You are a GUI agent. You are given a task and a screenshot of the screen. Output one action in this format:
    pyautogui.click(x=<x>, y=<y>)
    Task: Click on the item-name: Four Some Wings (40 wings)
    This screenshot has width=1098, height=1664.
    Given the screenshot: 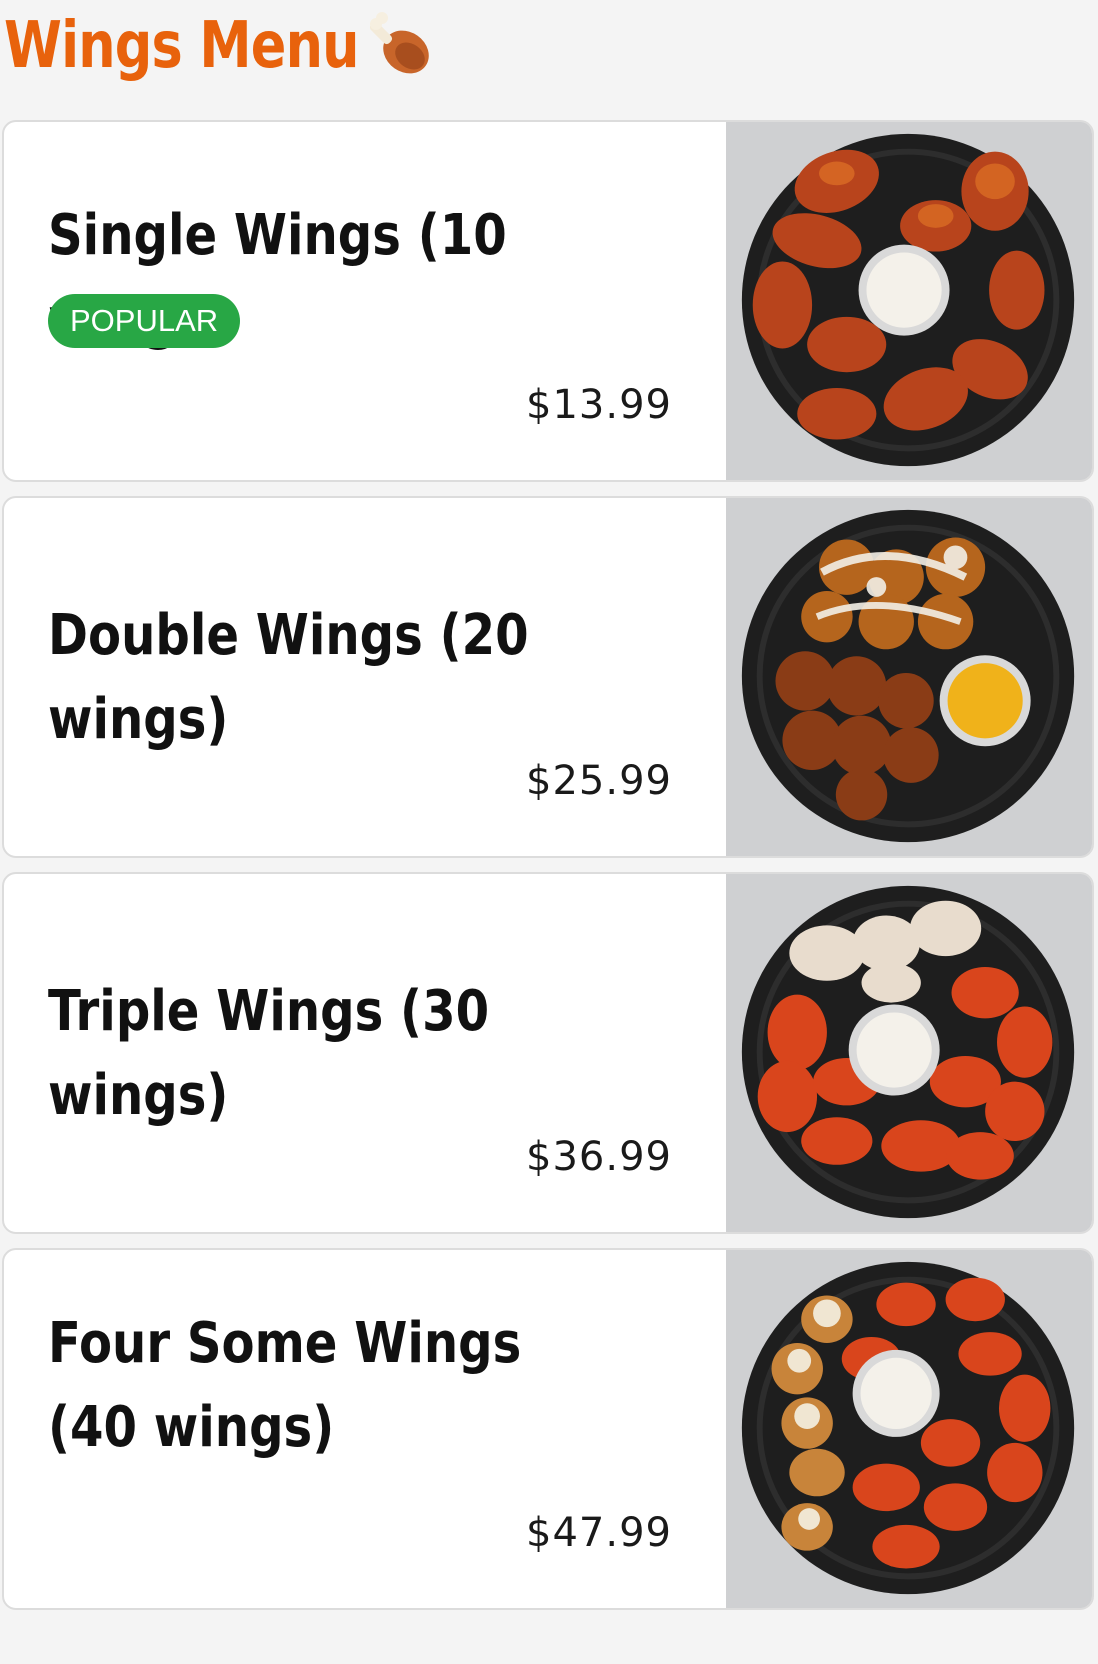 What is the action you would take?
    pyautogui.click(x=285, y=1385)
    